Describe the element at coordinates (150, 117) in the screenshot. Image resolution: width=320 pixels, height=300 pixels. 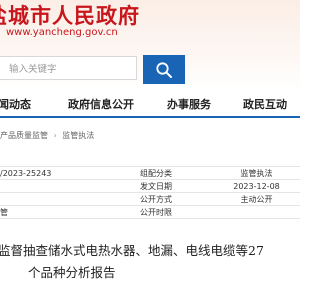
I see `nav-divider` at that location.